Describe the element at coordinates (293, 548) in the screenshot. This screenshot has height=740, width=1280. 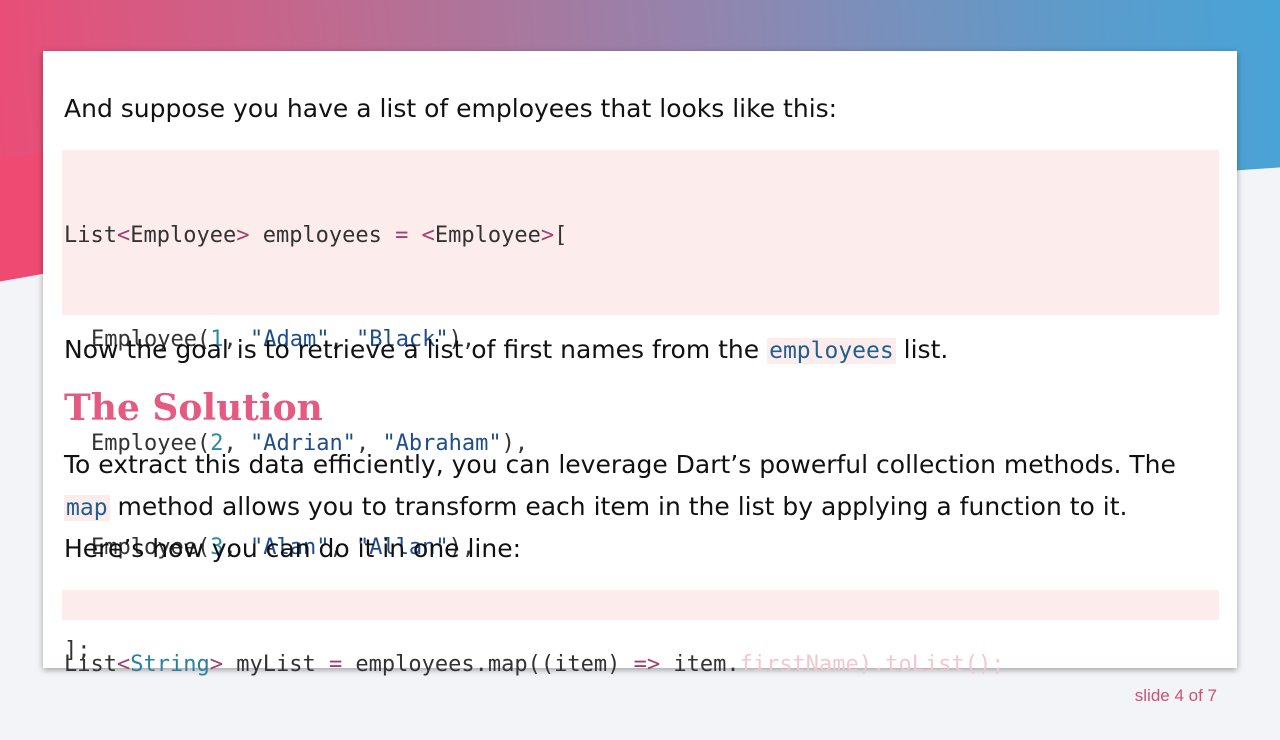
I see `solution-paragraph-line-3: Here’s how you can do it in one line:` at that location.